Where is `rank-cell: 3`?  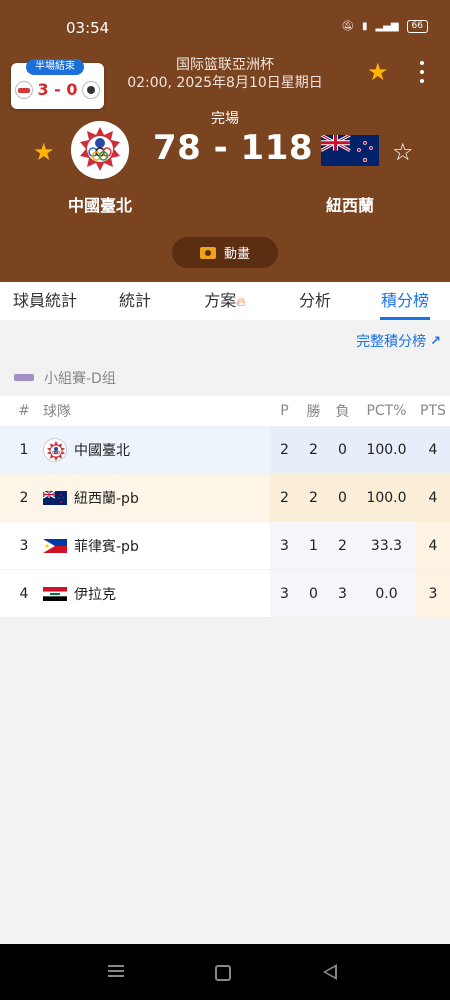 rank-cell: 3 is located at coordinates (24, 545).